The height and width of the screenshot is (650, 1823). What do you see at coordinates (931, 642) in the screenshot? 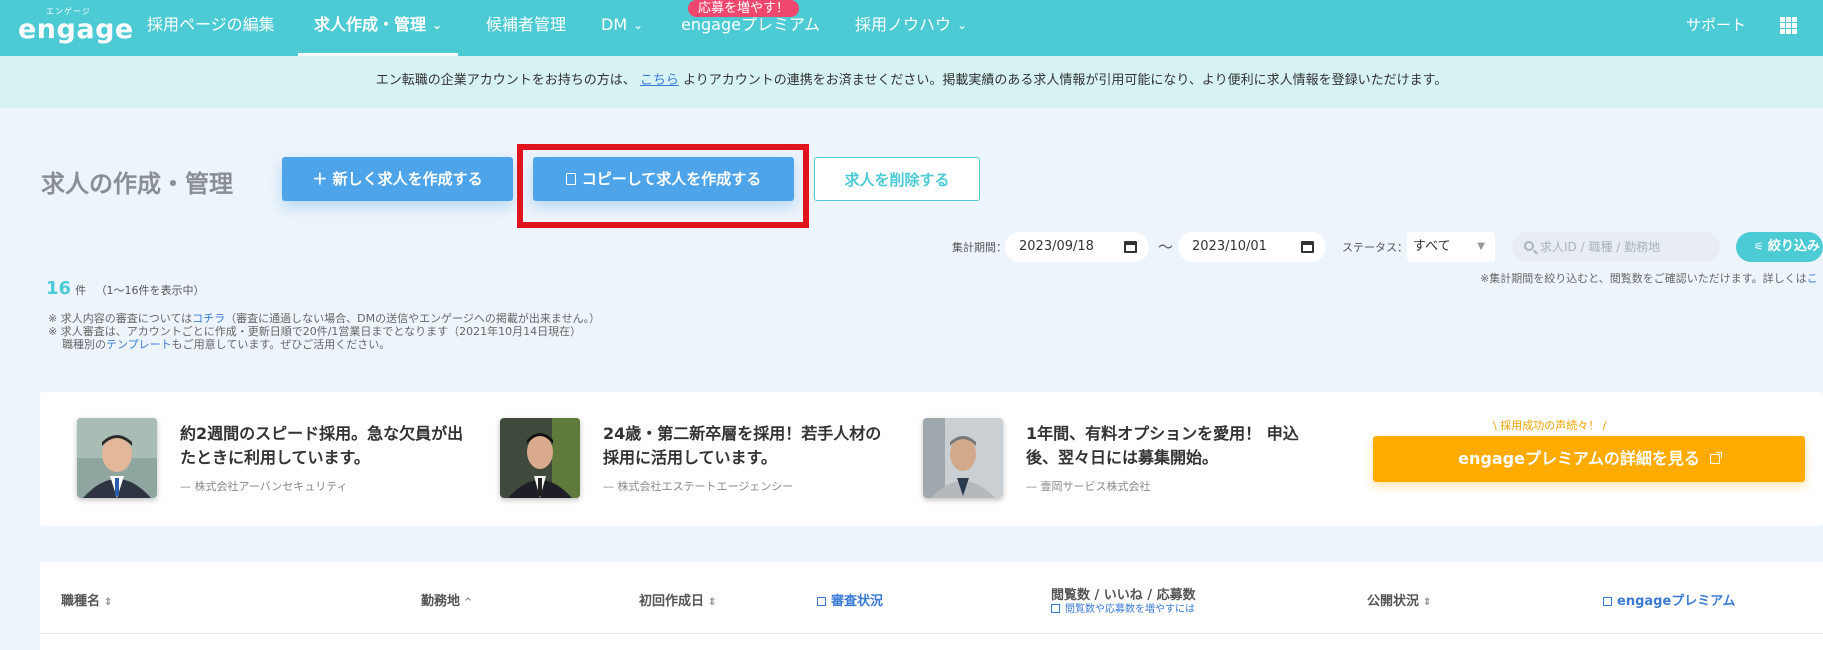
I see `table-row` at bounding box center [931, 642].